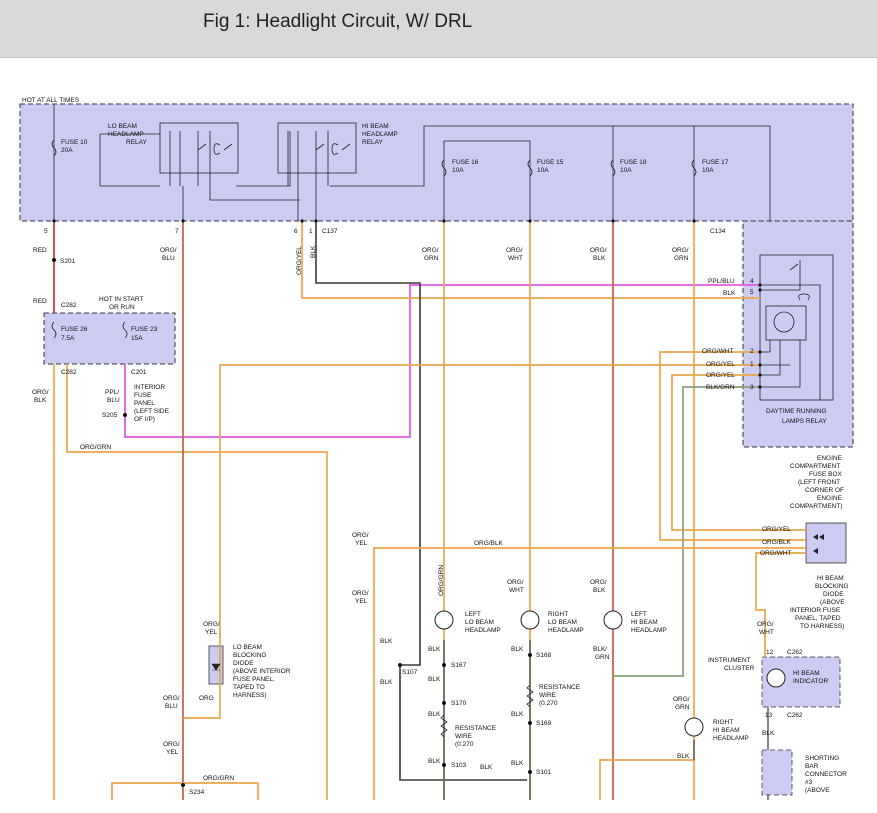  Describe the element at coordinates (833, 594) in the screenshot. I see `label-hi-beam-diode-3: DIODE` at that location.